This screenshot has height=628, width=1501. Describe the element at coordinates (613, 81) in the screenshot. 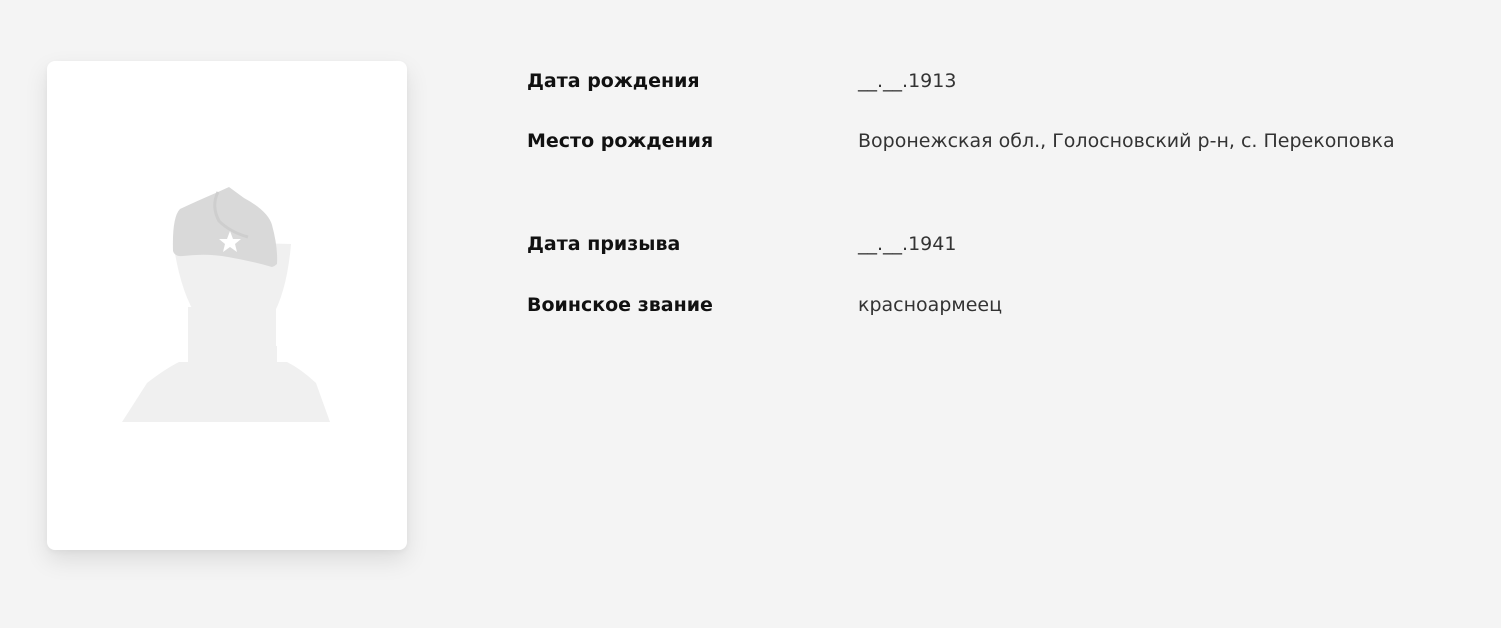

I see `birth-date-label: Дата рождения` at that location.